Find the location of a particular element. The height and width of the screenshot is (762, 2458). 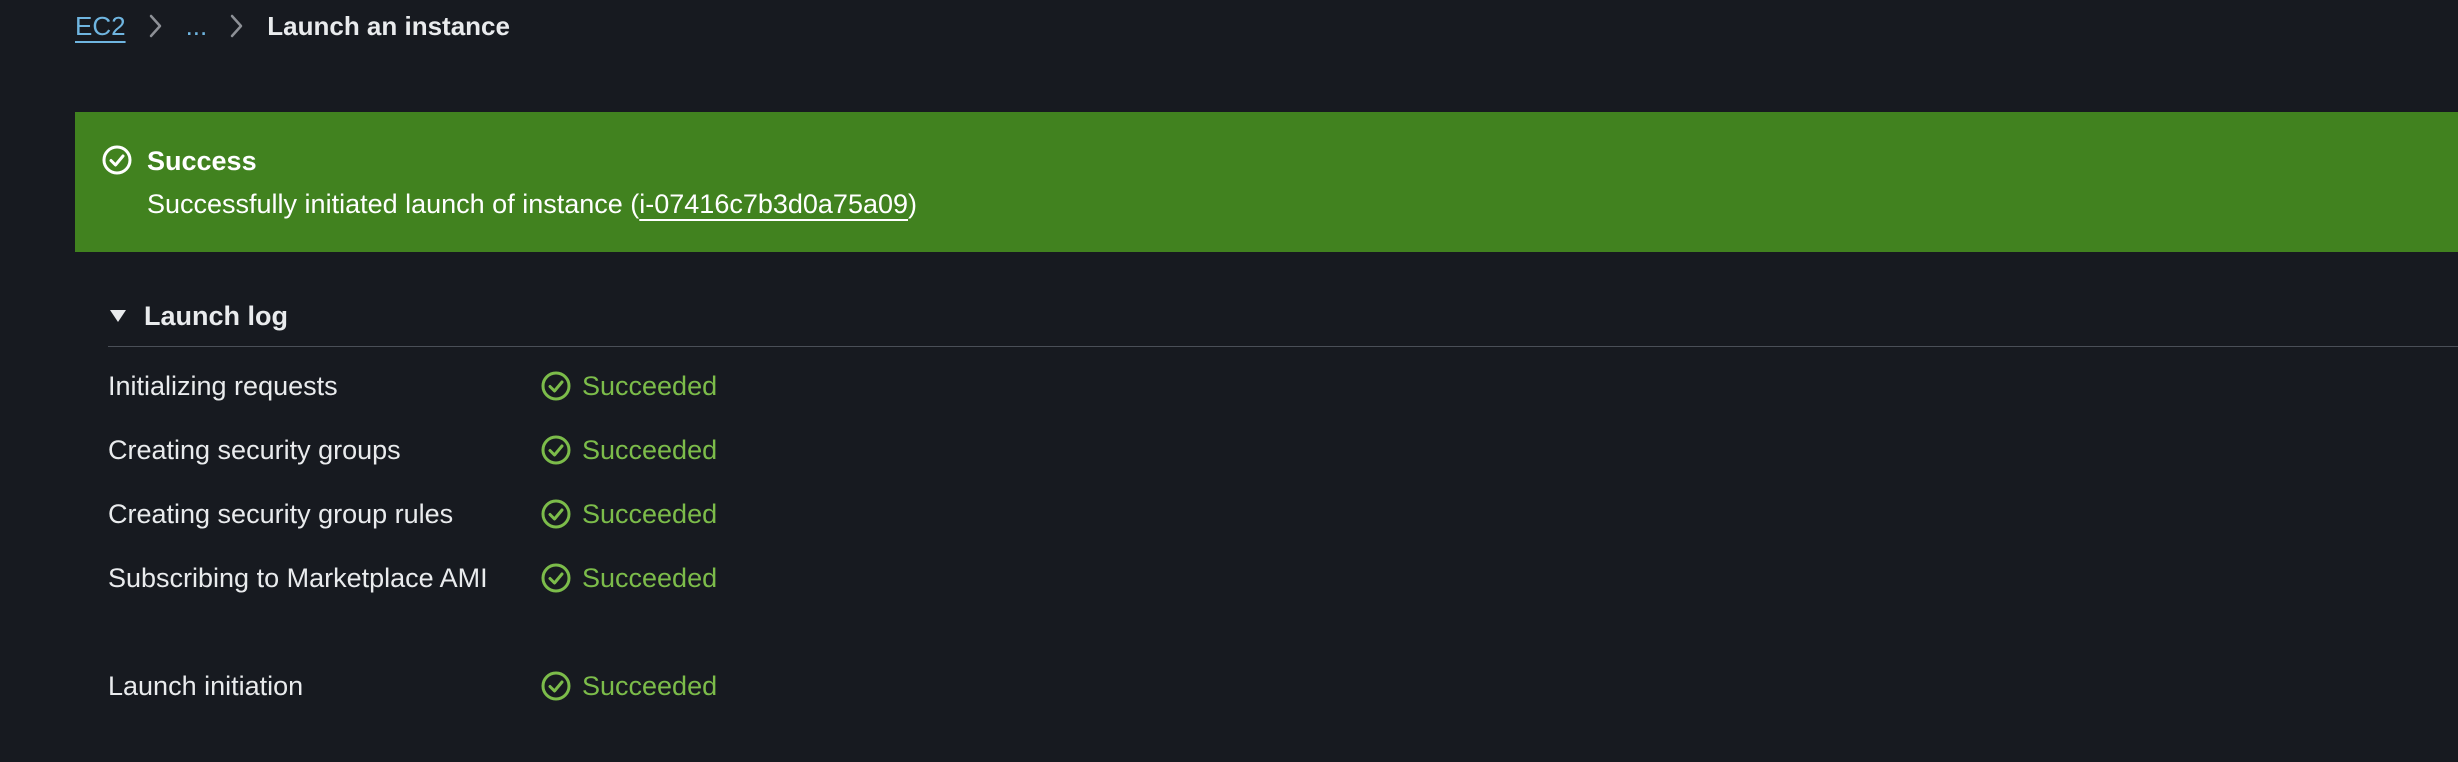

launch-log-title: Launch log is located at coordinates (216, 315).